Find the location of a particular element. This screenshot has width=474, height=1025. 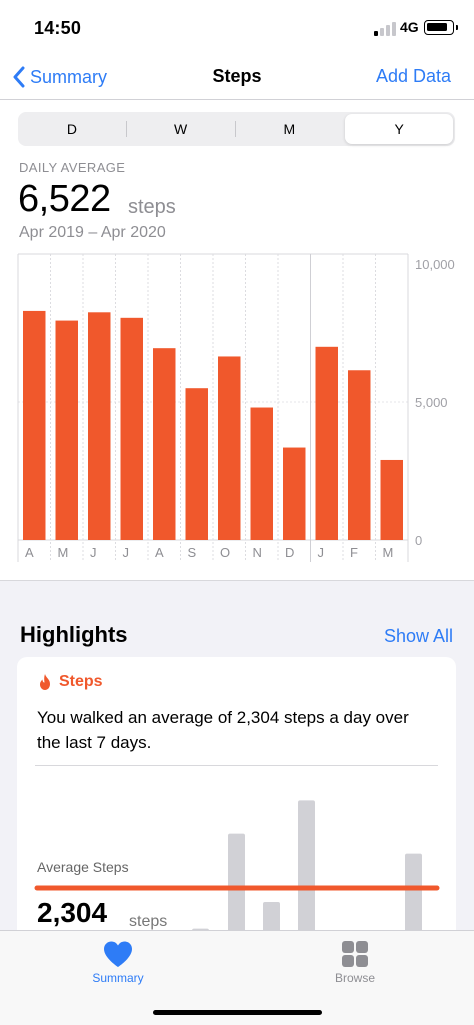

card-category: Steps is located at coordinates (70, 682).